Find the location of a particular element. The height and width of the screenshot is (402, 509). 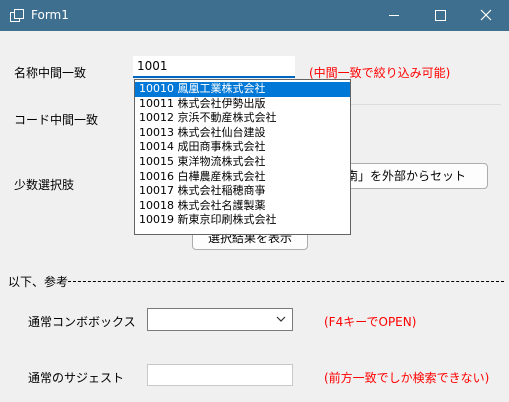

normal-combo-label: 通常コンボボックス is located at coordinates (82, 322).